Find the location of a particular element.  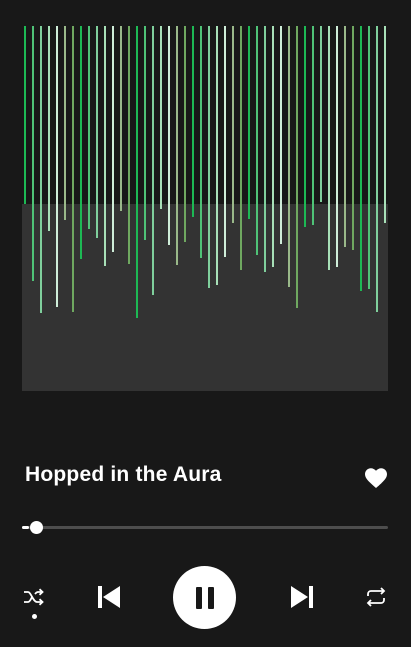

shuffle-button is located at coordinates (34, 597).